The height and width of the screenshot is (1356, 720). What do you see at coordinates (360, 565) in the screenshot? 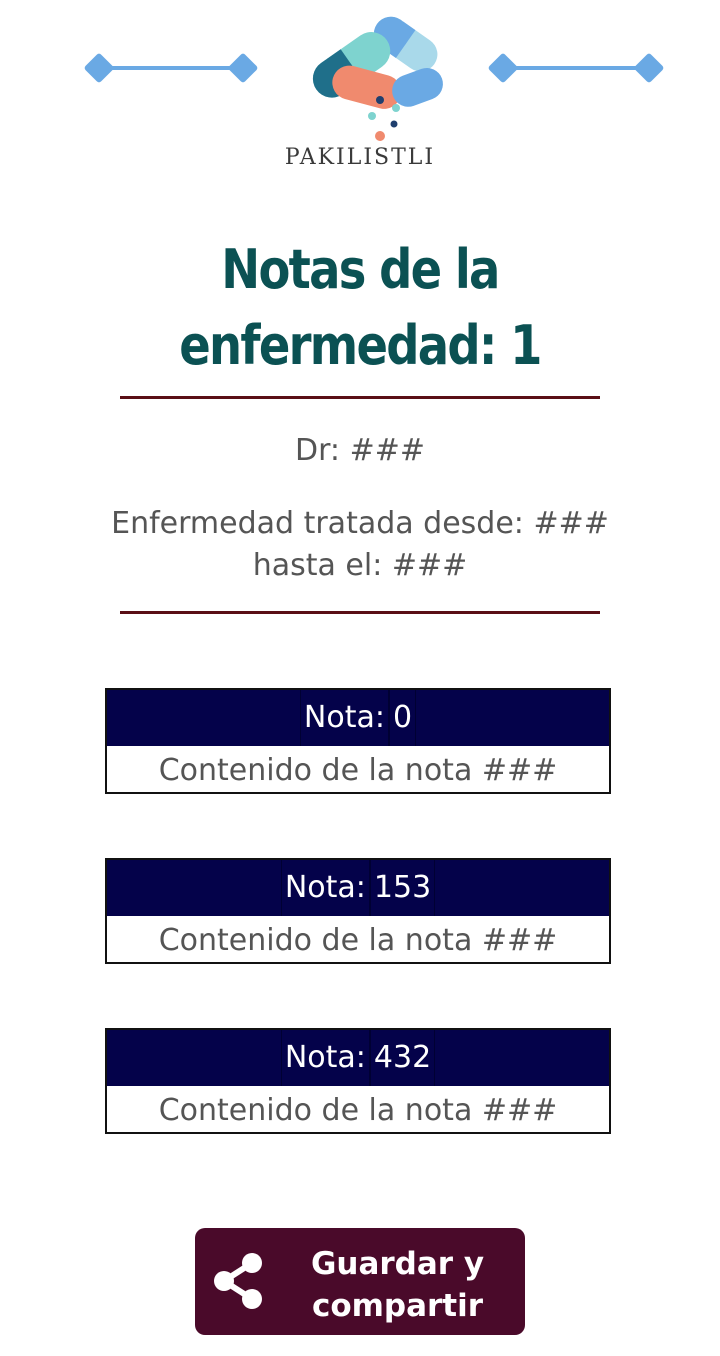
I see `treatment-end-label: hasta el: ###` at bounding box center [360, 565].